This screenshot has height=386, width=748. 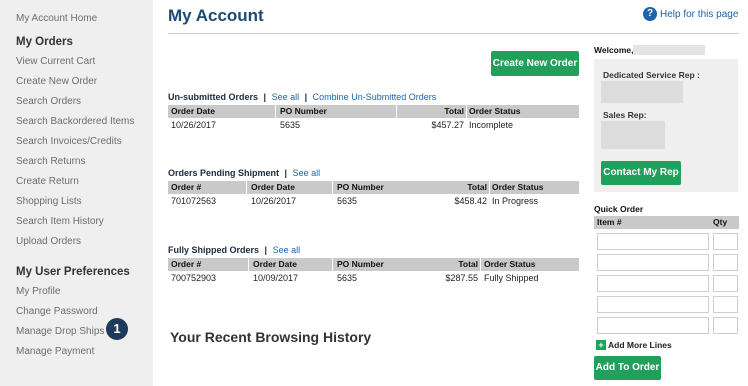 What do you see at coordinates (84, 19) in the screenshot?
I see `sidebar-link-account-home: My Account Home` at bounding box center [84, 19].